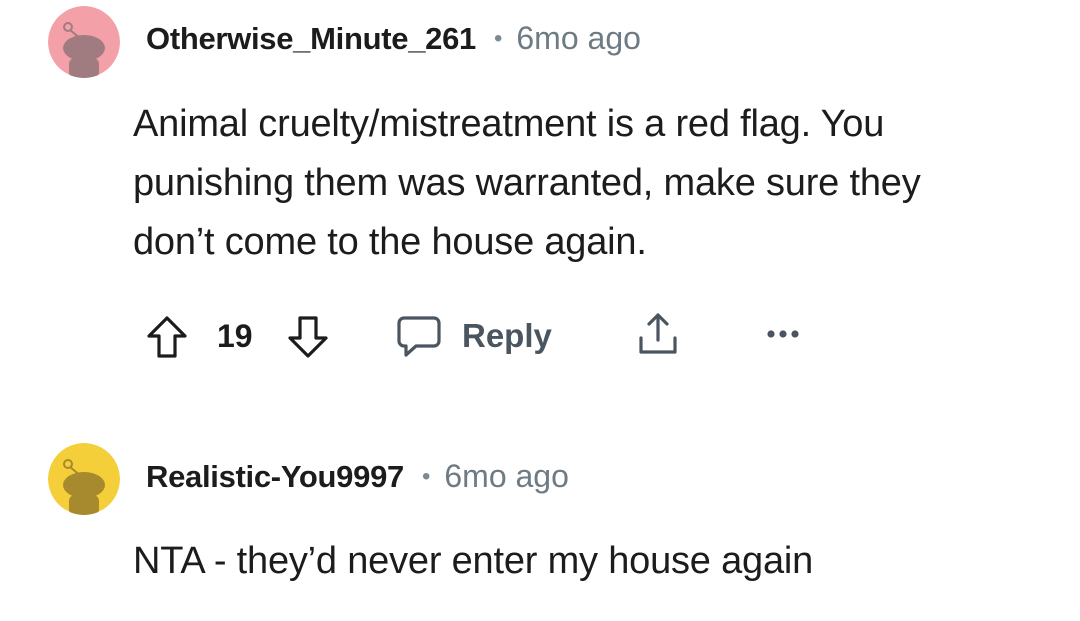 The height and width of the screenshot is (621, 1080). I want to click on arrow-down-icon, so click(308, 337).